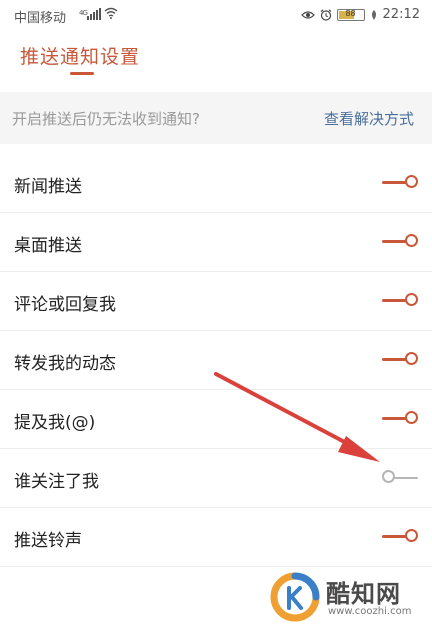  I want to click on setting-row: 推送铃声, so click(216, 537).